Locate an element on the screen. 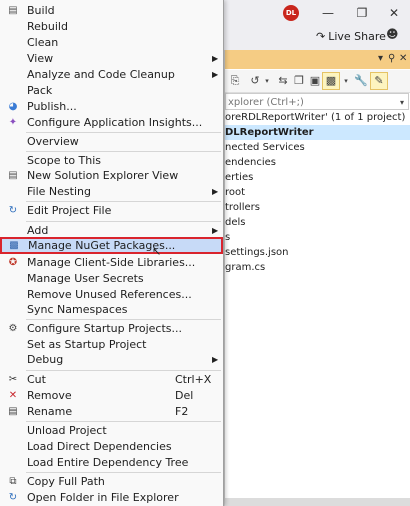  menu-item-pack: Pack is located at coordinates (111, 91).